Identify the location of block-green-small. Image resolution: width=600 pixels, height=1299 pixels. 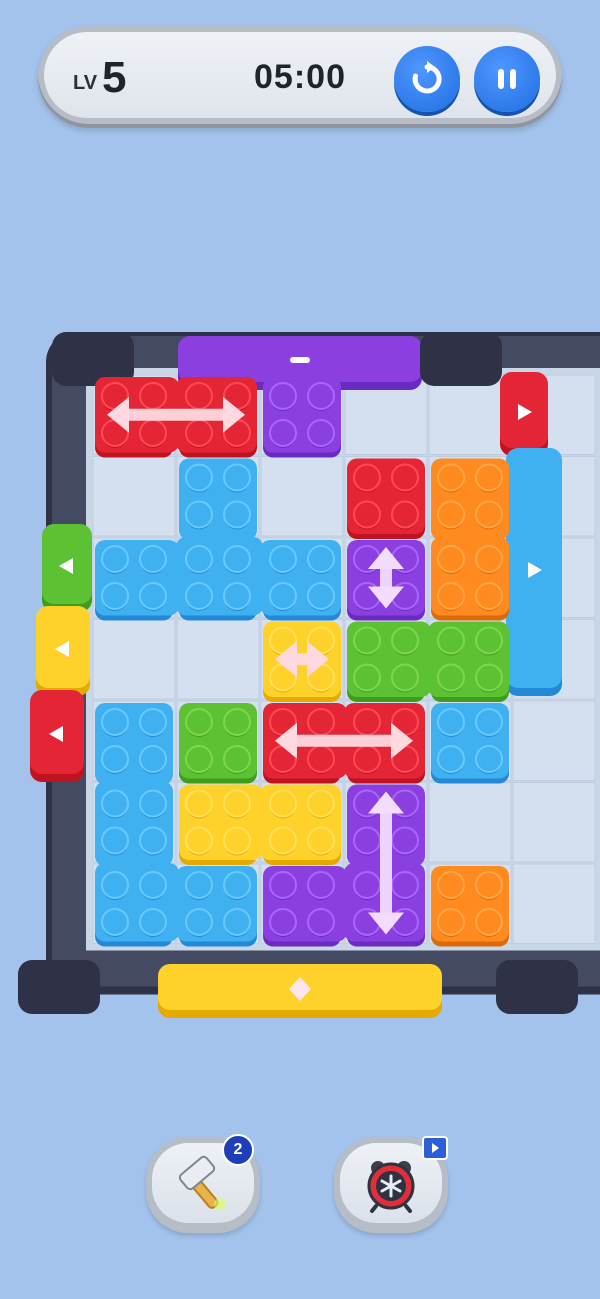
(218, 743).